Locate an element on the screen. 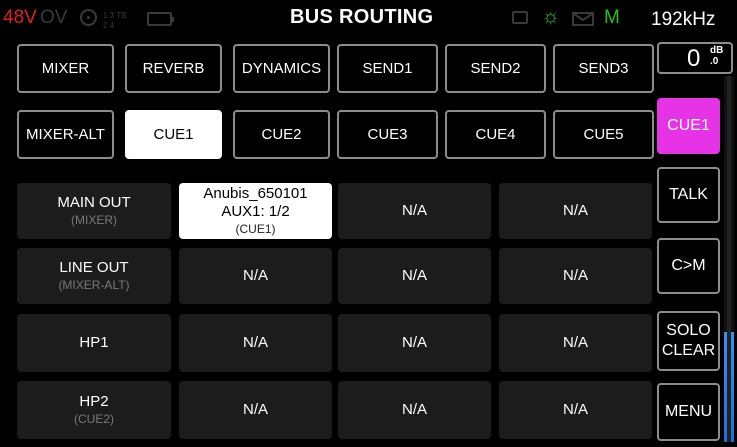 This screenshot has height=447, width=737. route-cell-line-out-3: N/A is located at coordinates (575, 276).